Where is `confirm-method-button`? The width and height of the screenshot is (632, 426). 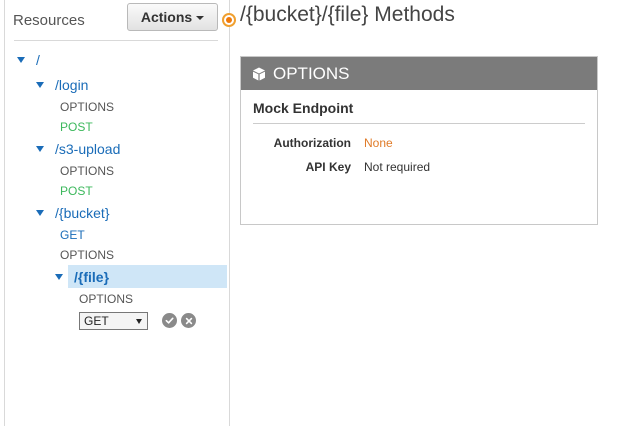 confirm-method-button is located at coordinates (169, 320).